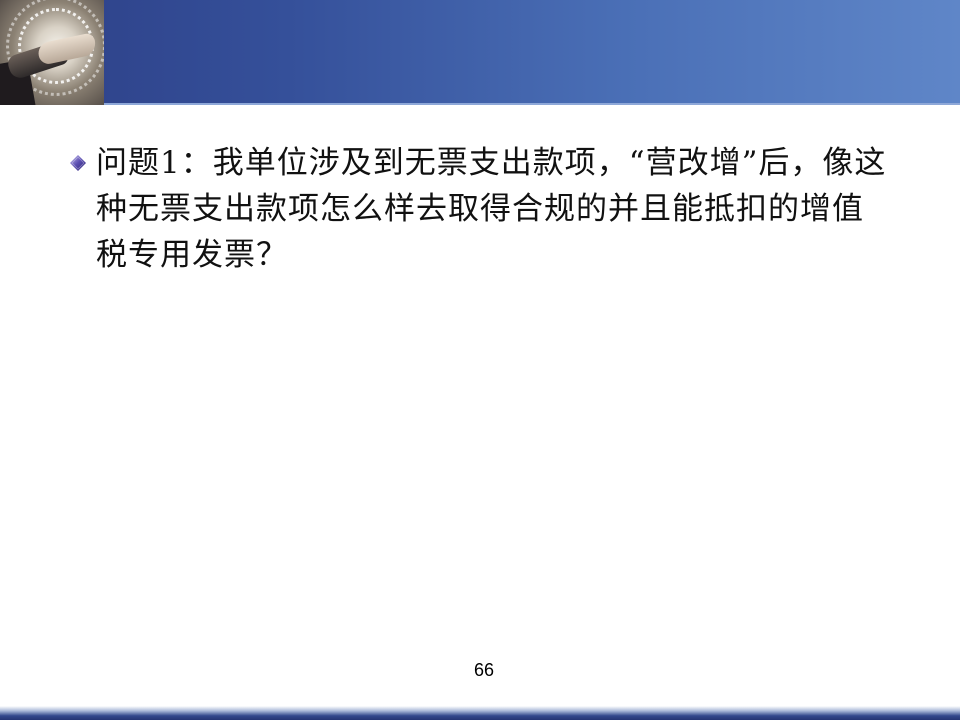  Describe the element at coordinates (480, 52) in the screenshot. I see `header-banner` at that location.